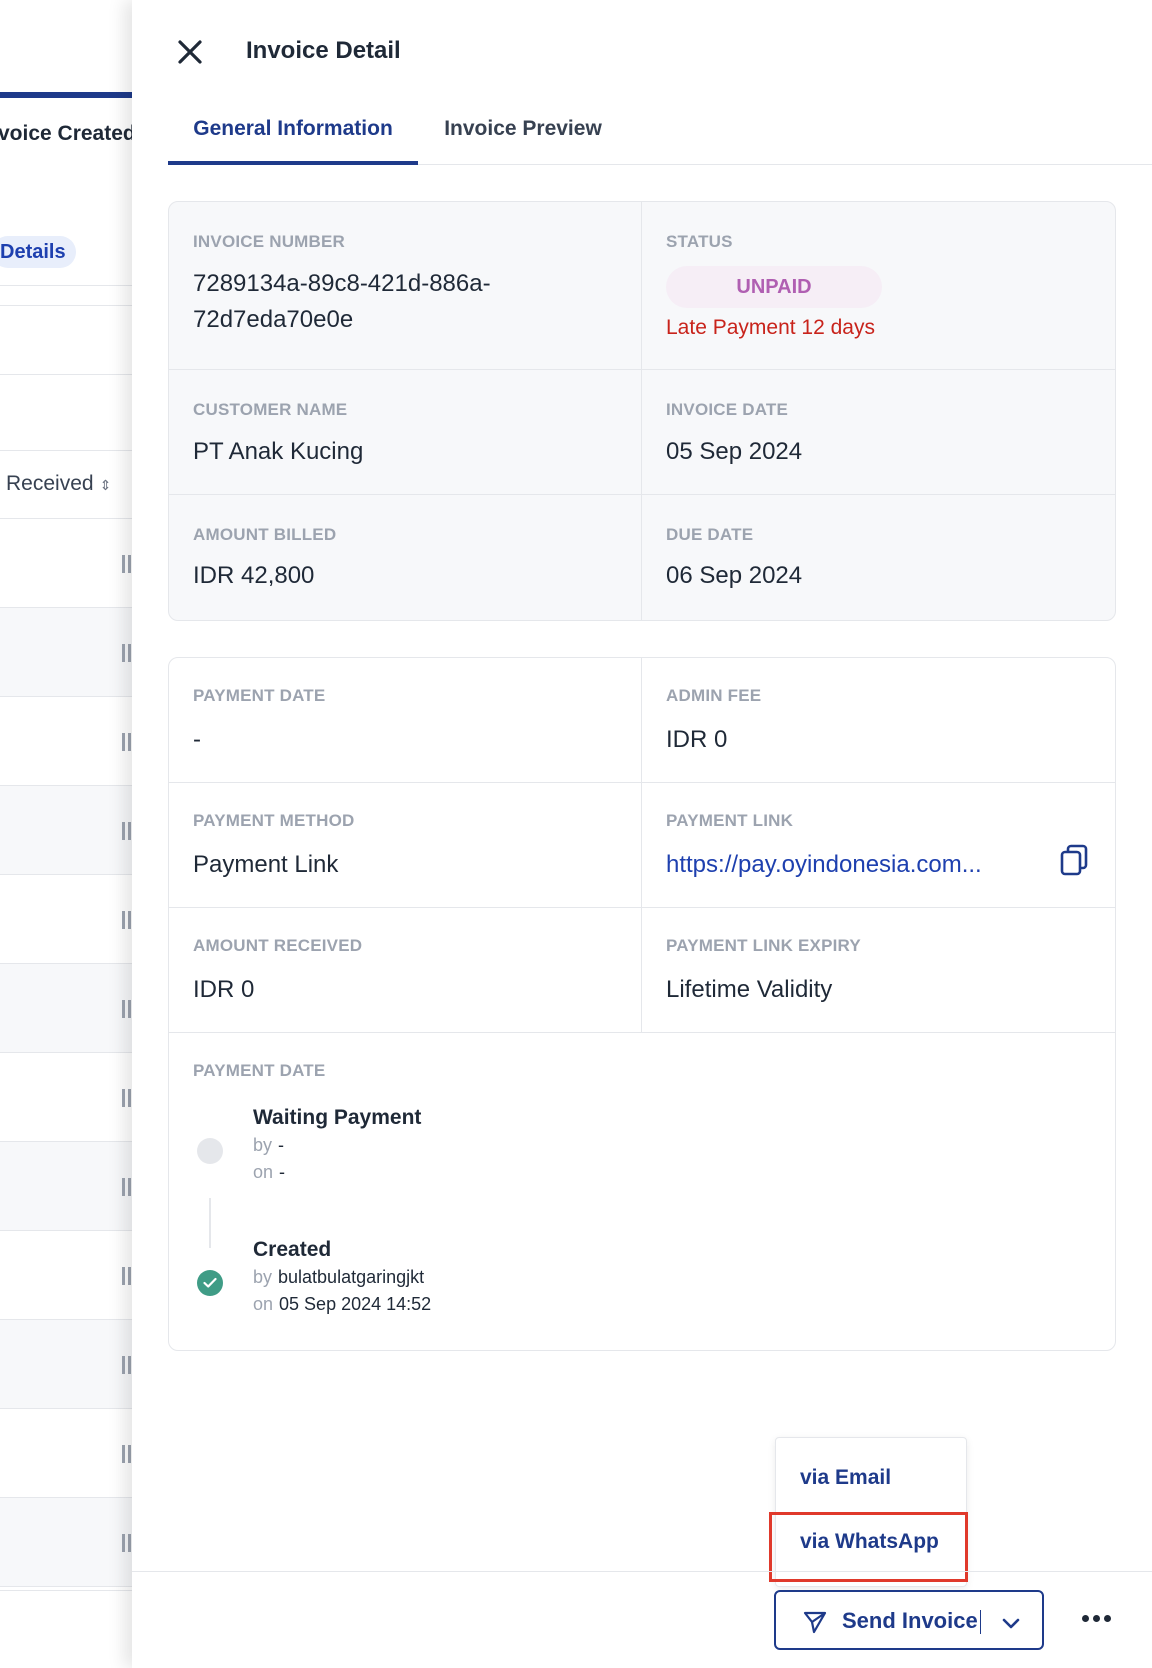 This screenshot has height=1668, width=1152. Describe the element at coordinates (274, 820) in the screenshot. I see `payment-method-label: PAYMENT METHOD` at that location.